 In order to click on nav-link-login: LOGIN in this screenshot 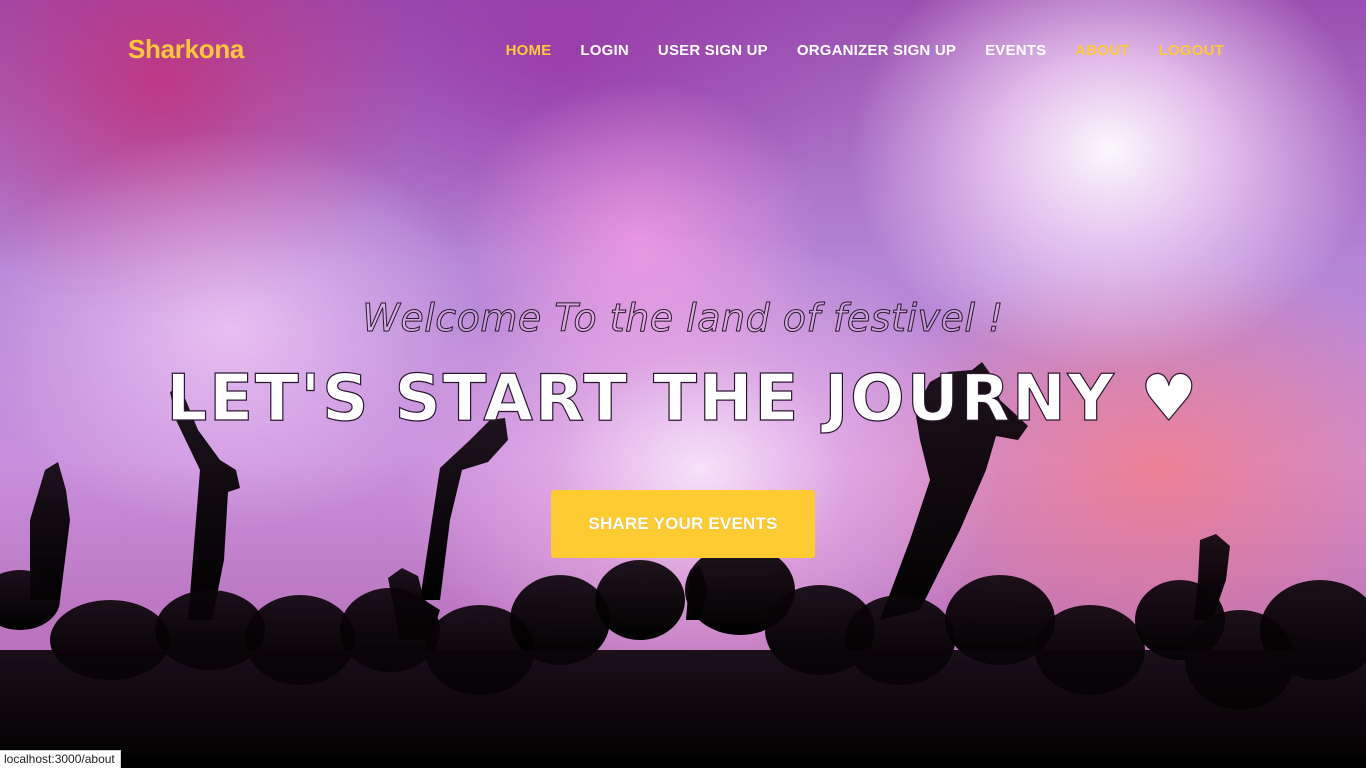, I will do `click(604, 50)`.